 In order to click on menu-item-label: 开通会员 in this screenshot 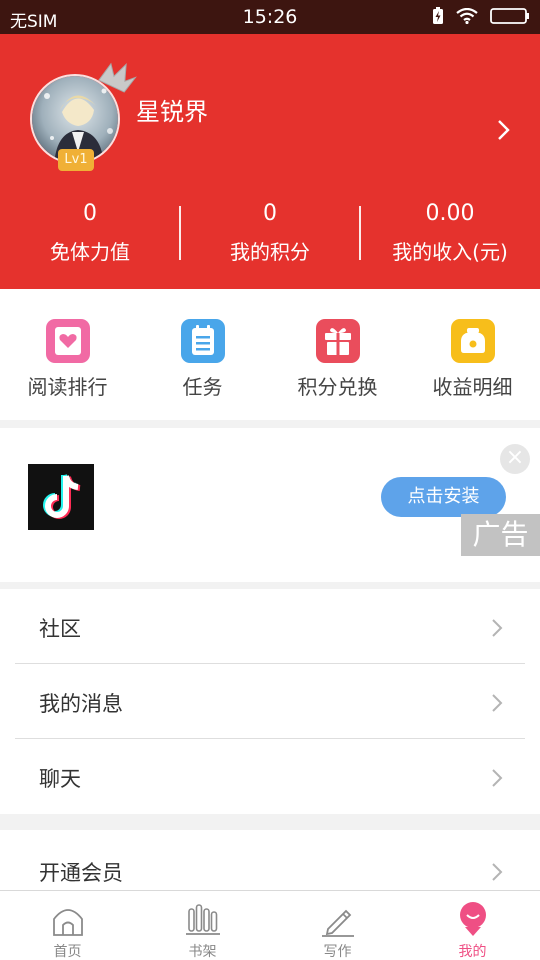, I will do `click(81, 873)`.